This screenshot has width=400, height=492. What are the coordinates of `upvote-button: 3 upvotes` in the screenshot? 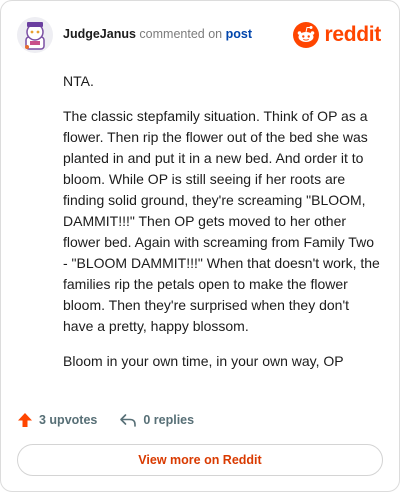 It's located at (57, 420).